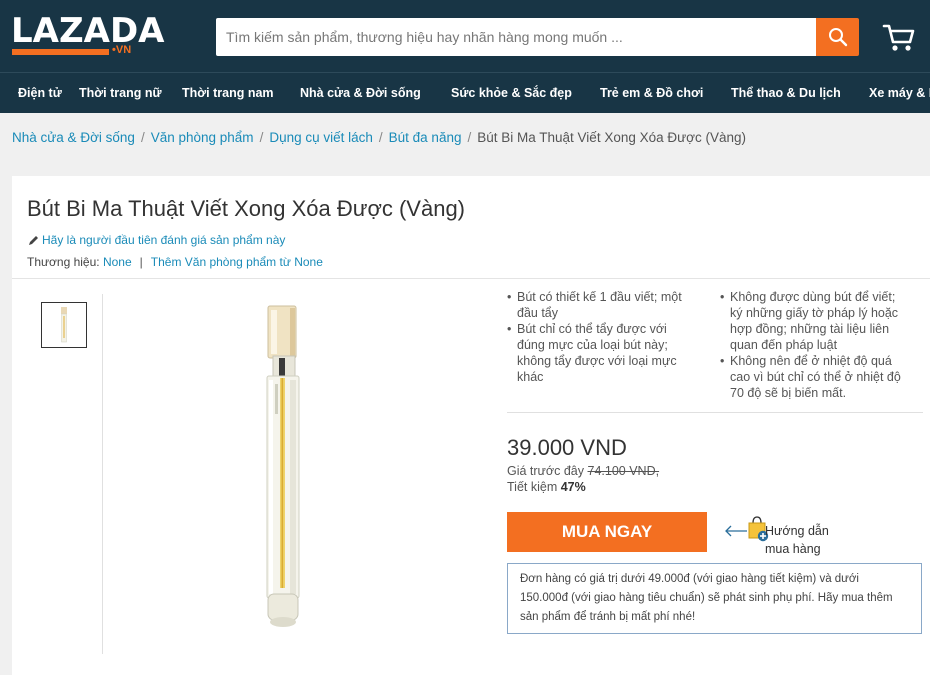  I want to click on search-input, so click(516, 37).